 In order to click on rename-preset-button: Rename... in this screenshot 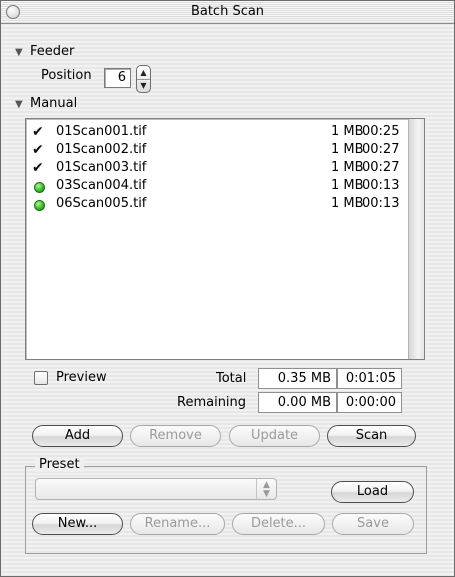, I will do `click(177, 524)`.